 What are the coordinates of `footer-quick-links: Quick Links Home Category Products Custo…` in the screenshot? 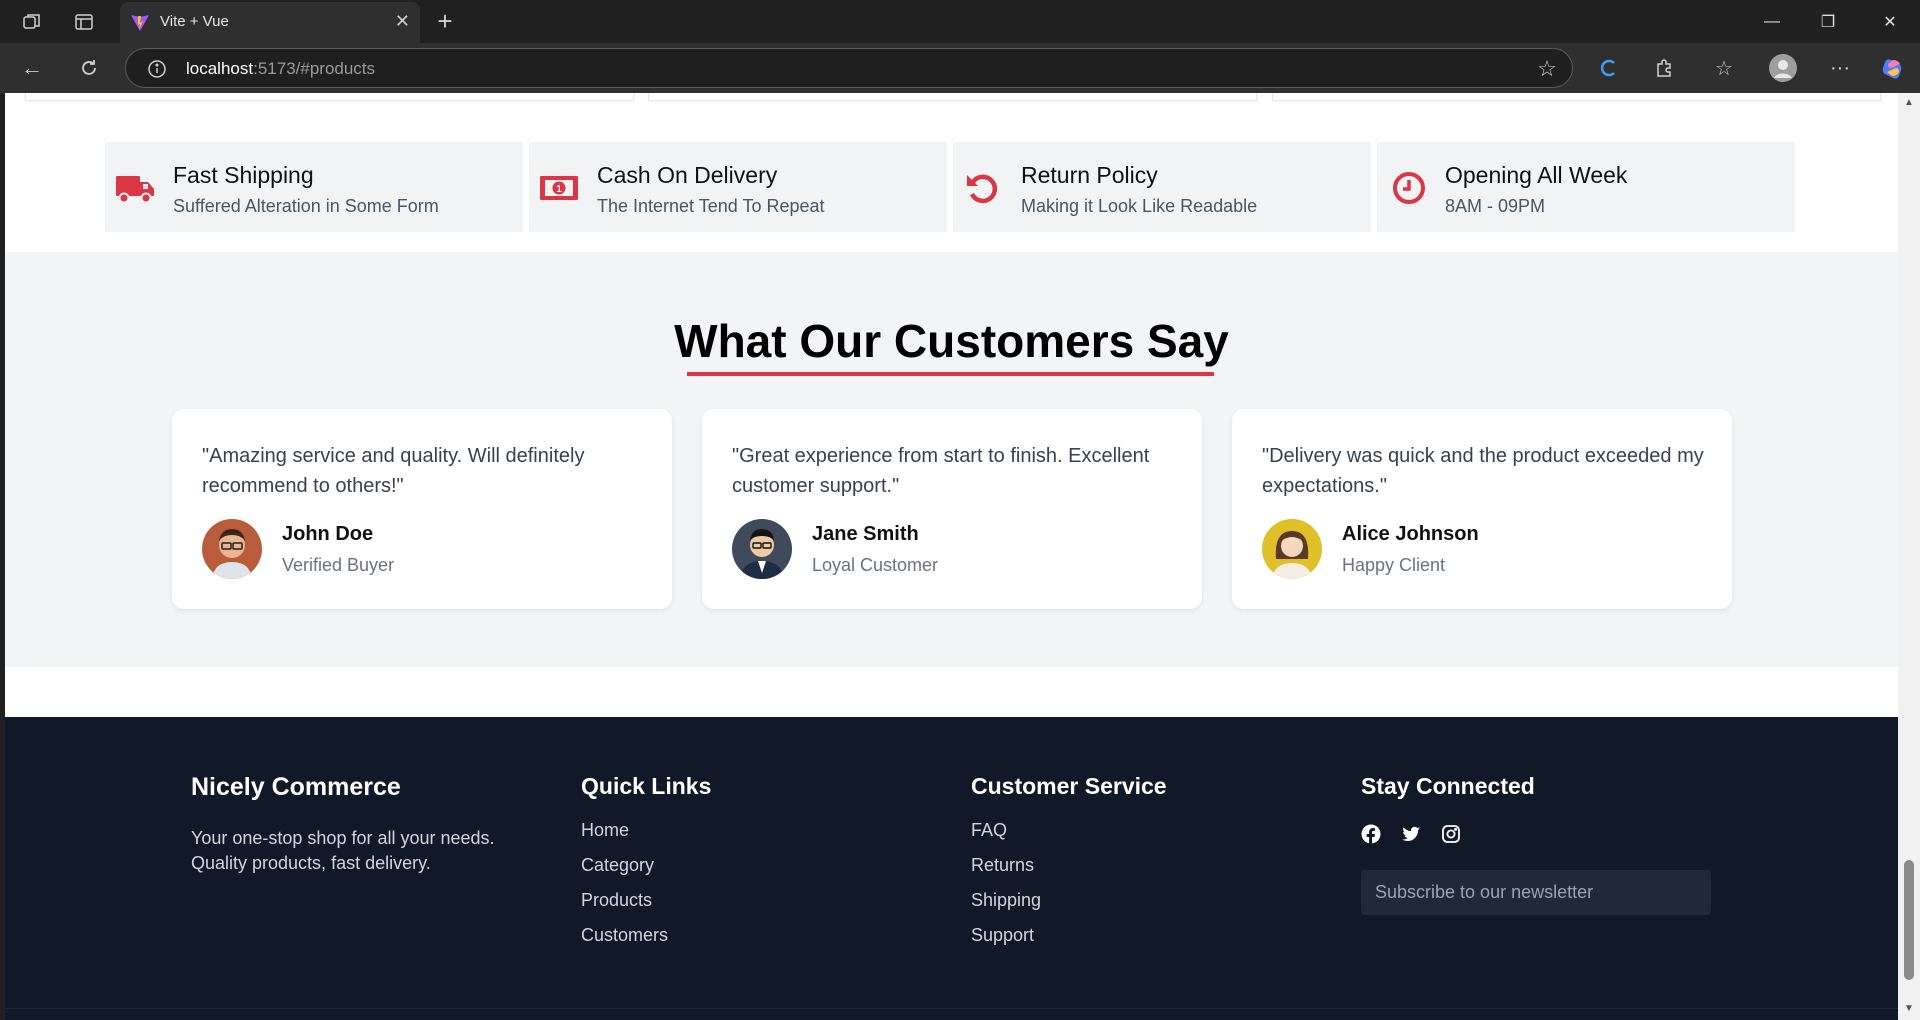 It's located at (646, 866).